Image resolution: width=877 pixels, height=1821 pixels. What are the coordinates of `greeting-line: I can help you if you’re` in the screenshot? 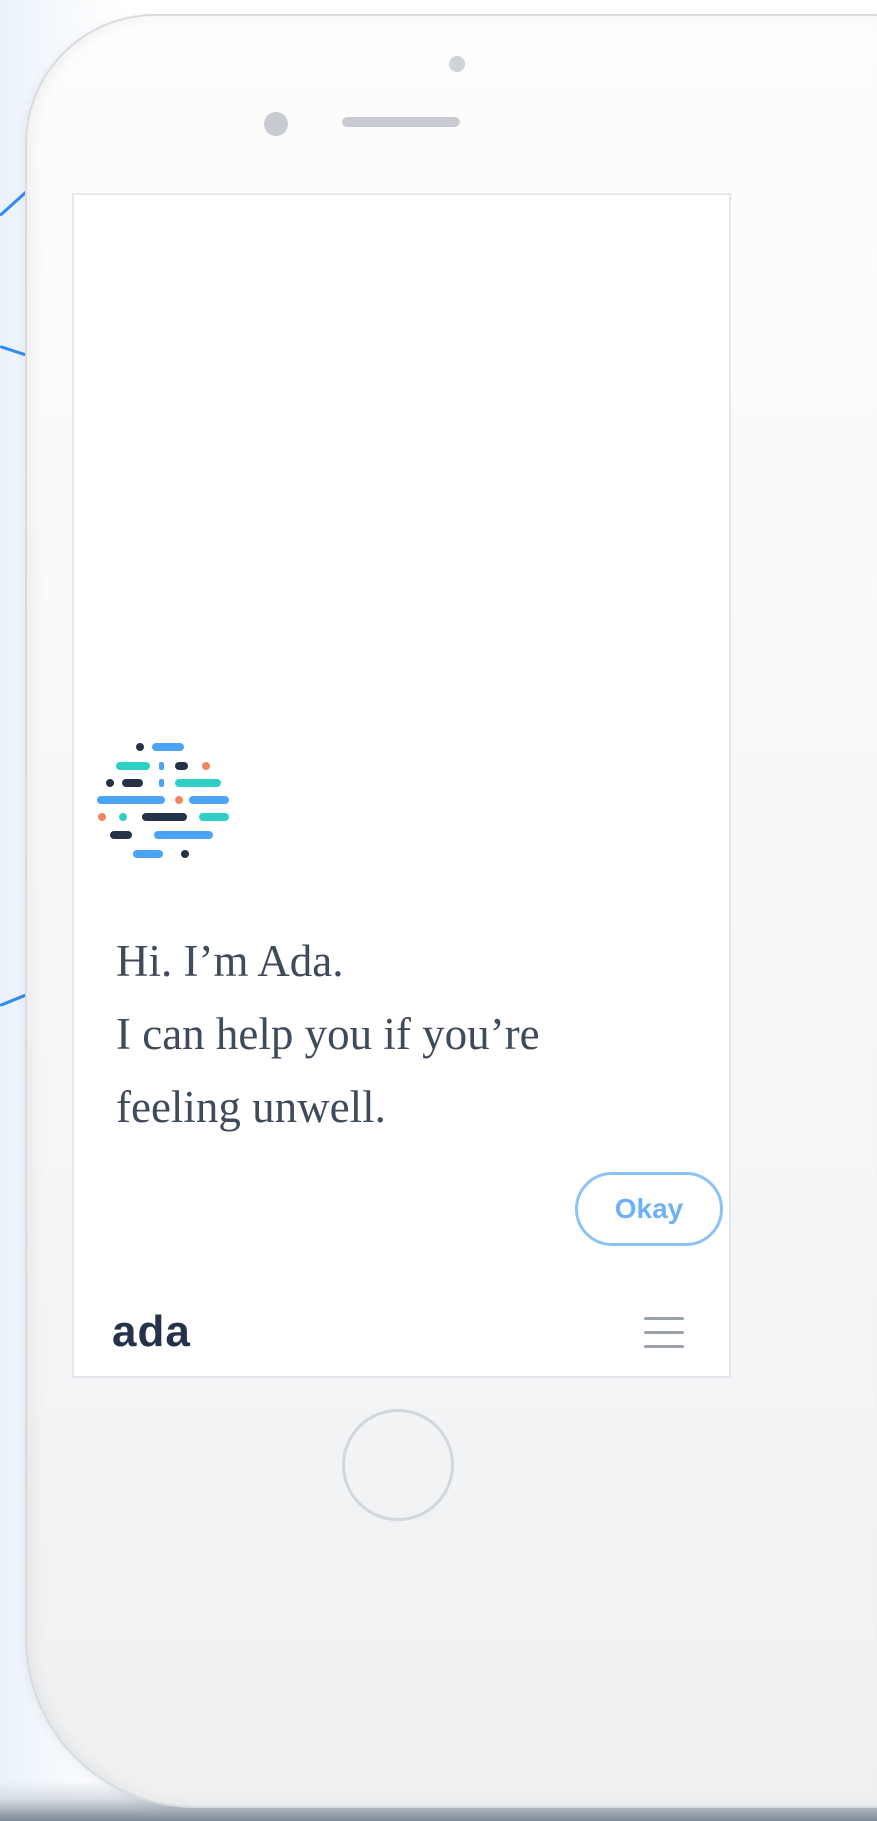 It's located at (328, 1034).